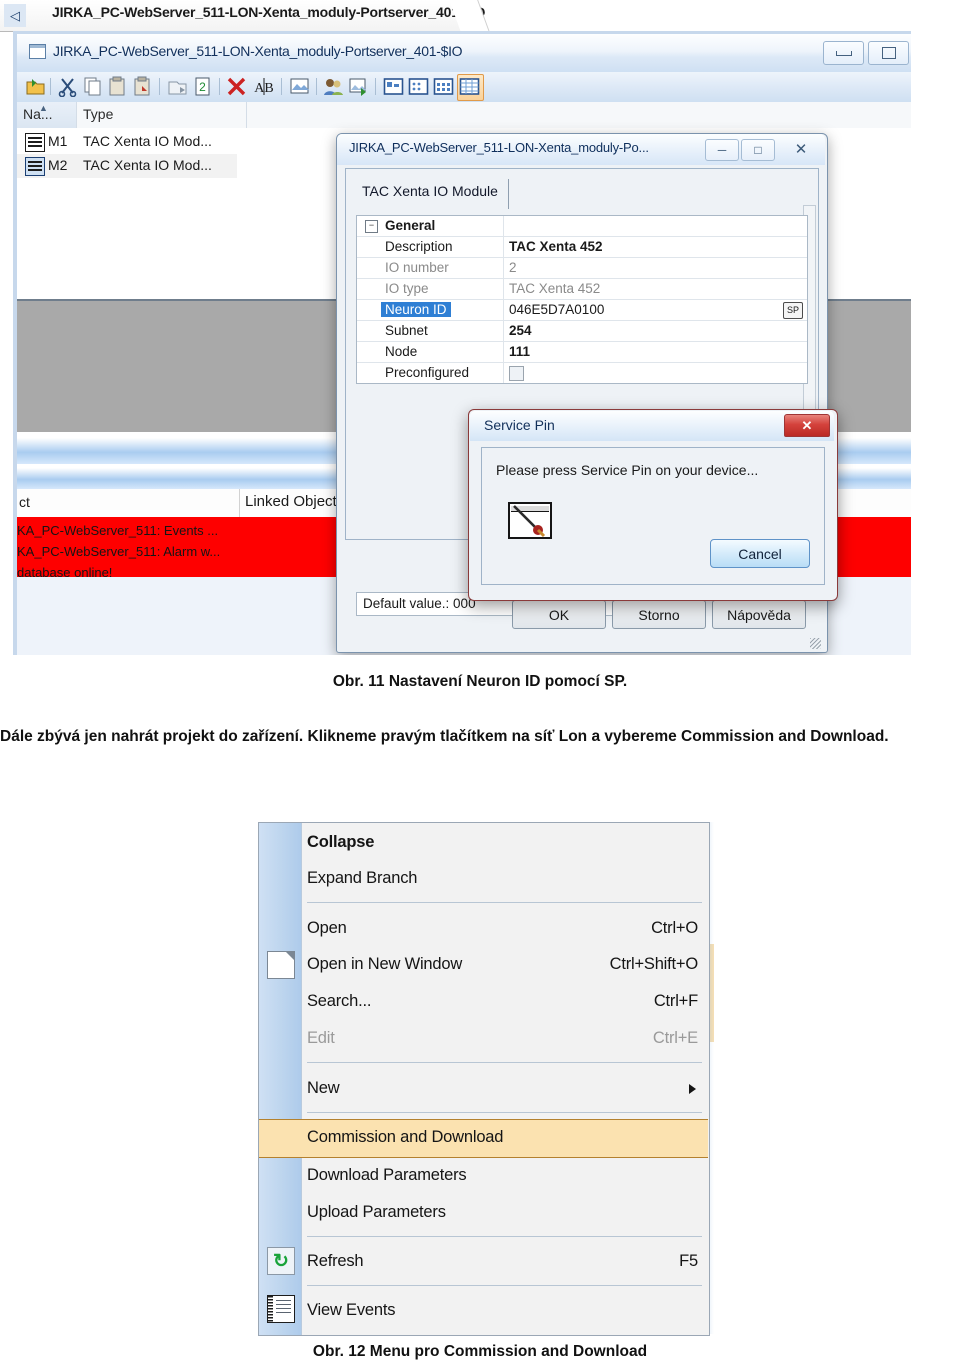 The width and height of the screenshot is (960, 1368). Describe the element at coordinates (759, 614) in the screenshot. I see `help-button: Nápověda` at that location.